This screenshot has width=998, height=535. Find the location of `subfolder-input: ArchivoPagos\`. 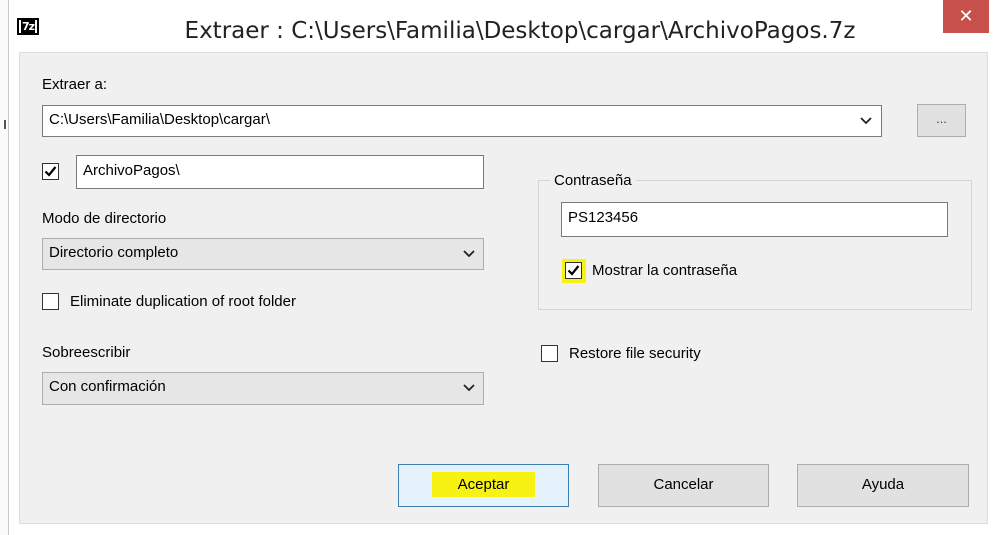

subfolder-input: ArchivoPagos\ is located at coordinates (280, 172).